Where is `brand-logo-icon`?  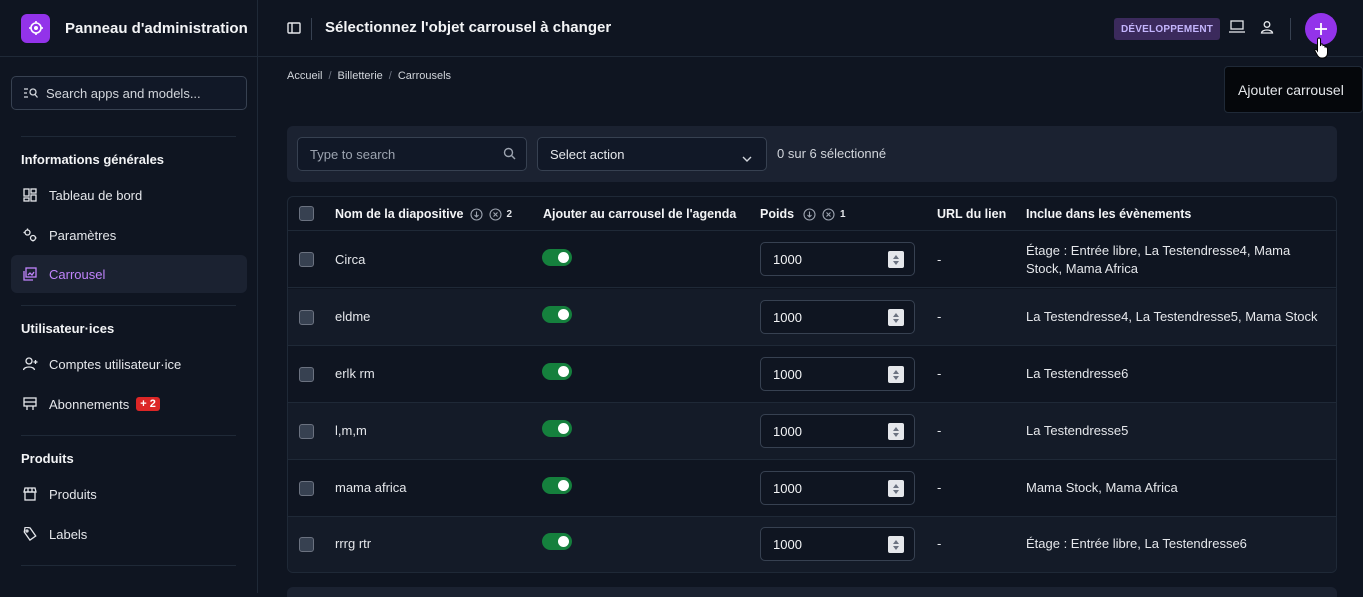
brand-logo-icon is located at coordinates (35, 28).